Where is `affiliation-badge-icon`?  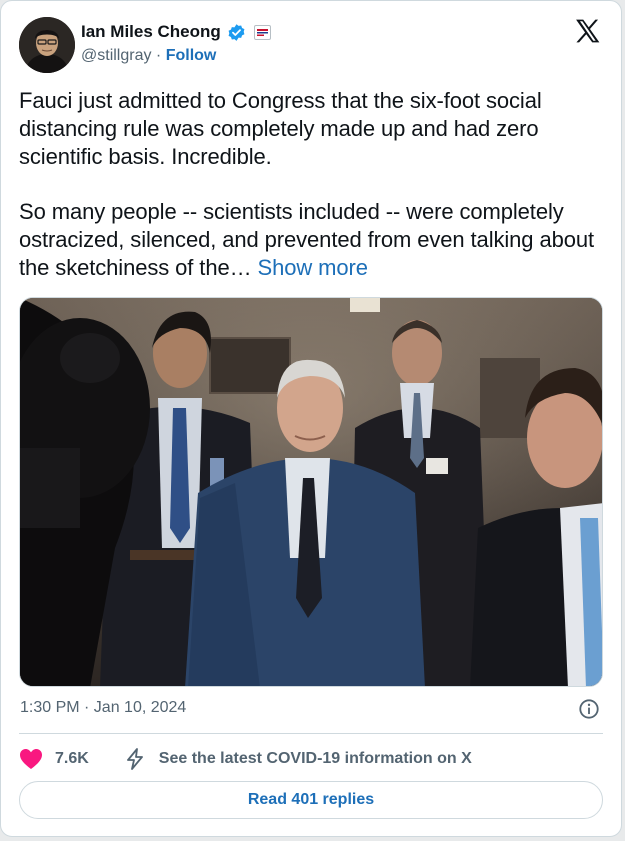
affiliation-badge-icon is located at coordinates (262, 32).